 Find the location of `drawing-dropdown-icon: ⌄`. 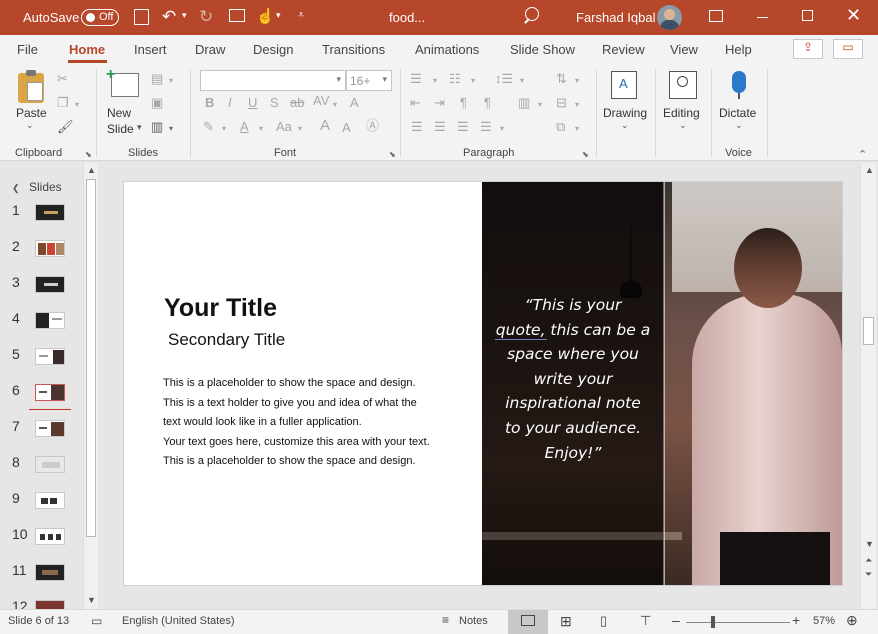

drawing-dropdown-icon: ⌄ is located at coordinates (625, 125).